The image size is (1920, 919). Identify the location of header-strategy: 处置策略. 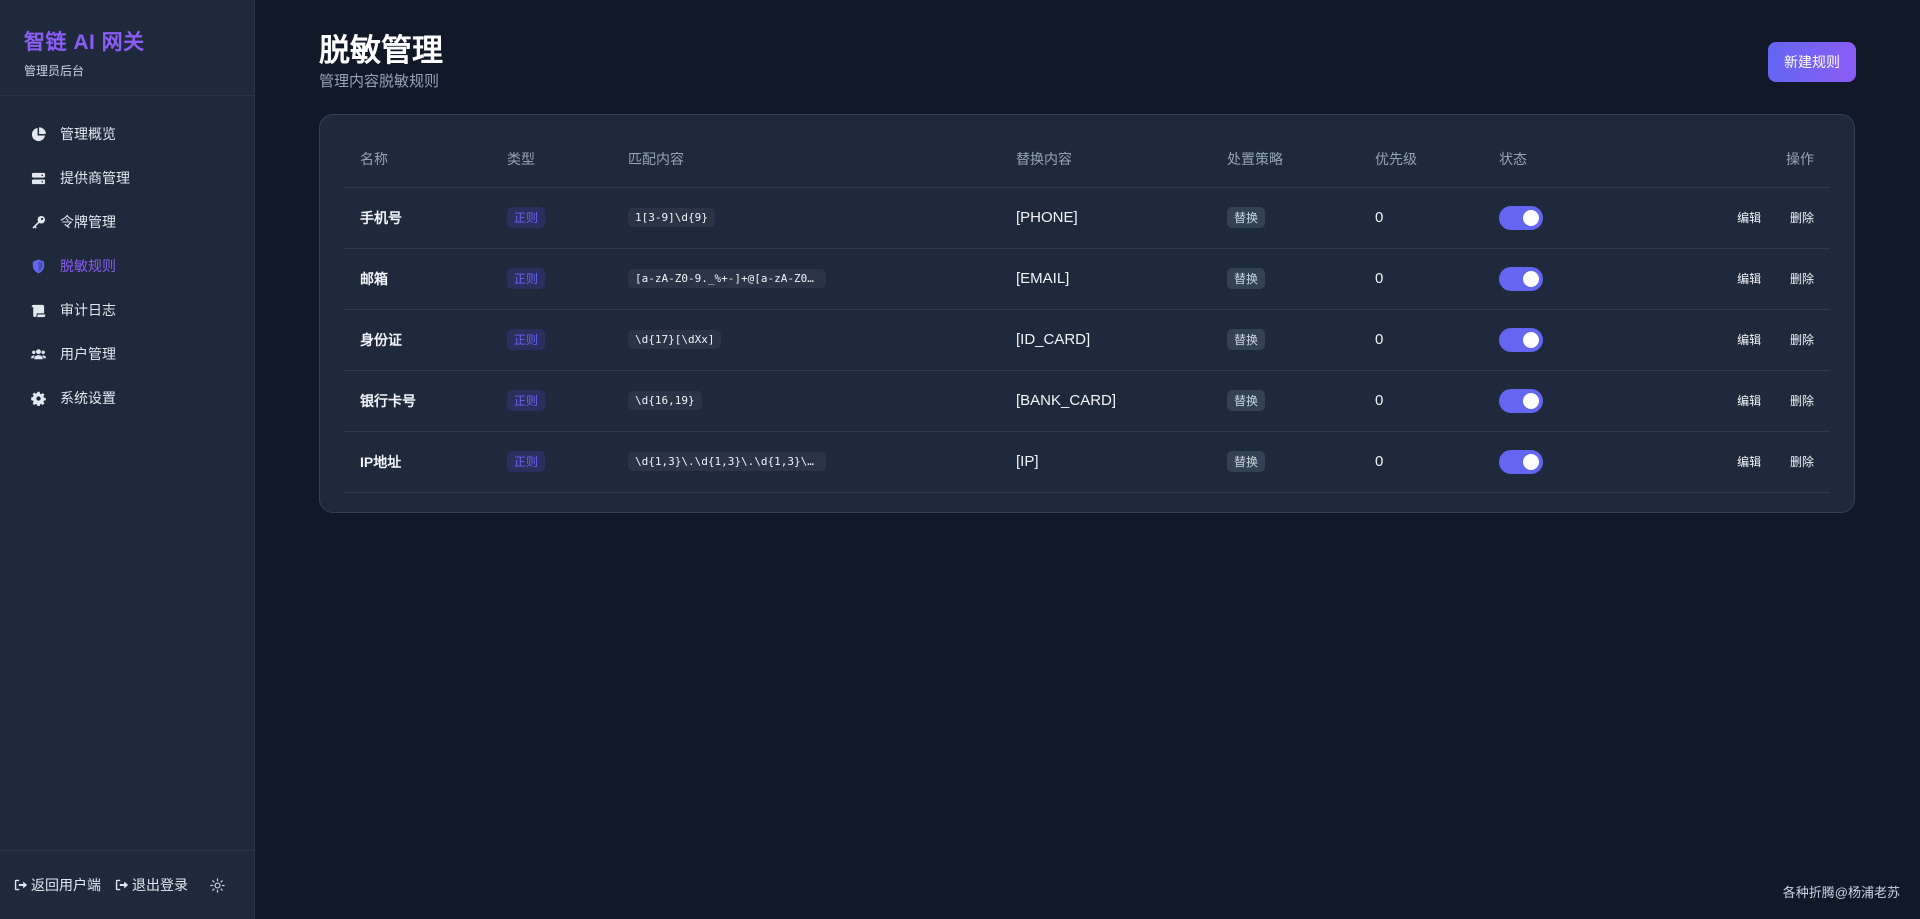
(1285, 160).